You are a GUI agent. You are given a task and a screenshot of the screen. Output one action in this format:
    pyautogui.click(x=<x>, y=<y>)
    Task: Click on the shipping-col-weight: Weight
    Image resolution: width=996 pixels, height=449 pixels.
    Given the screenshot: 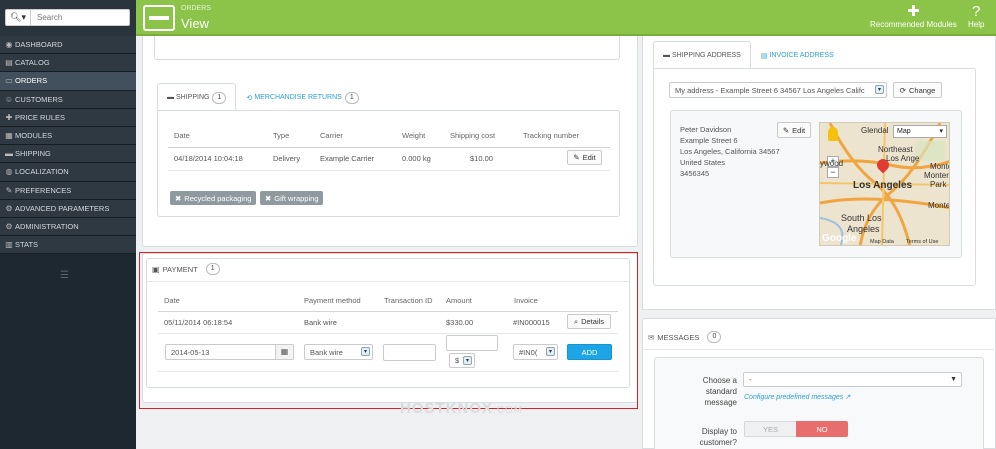 What is the action you would take?
    pyautogui.click(x=414, y=135)
    